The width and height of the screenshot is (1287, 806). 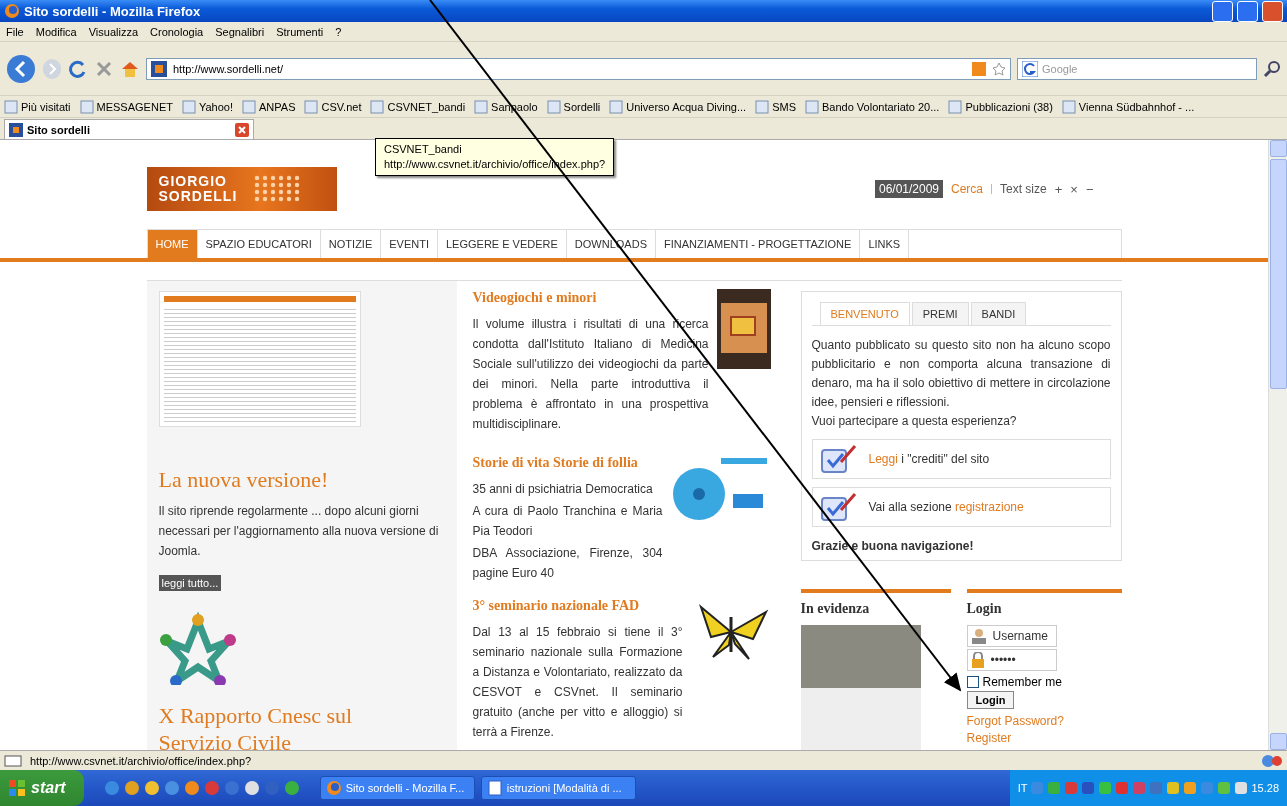 What do you see at coordinates (1277, 445) in the screenshot?
I see `vertical-scrollbar` at bounding box center [1277, 445].